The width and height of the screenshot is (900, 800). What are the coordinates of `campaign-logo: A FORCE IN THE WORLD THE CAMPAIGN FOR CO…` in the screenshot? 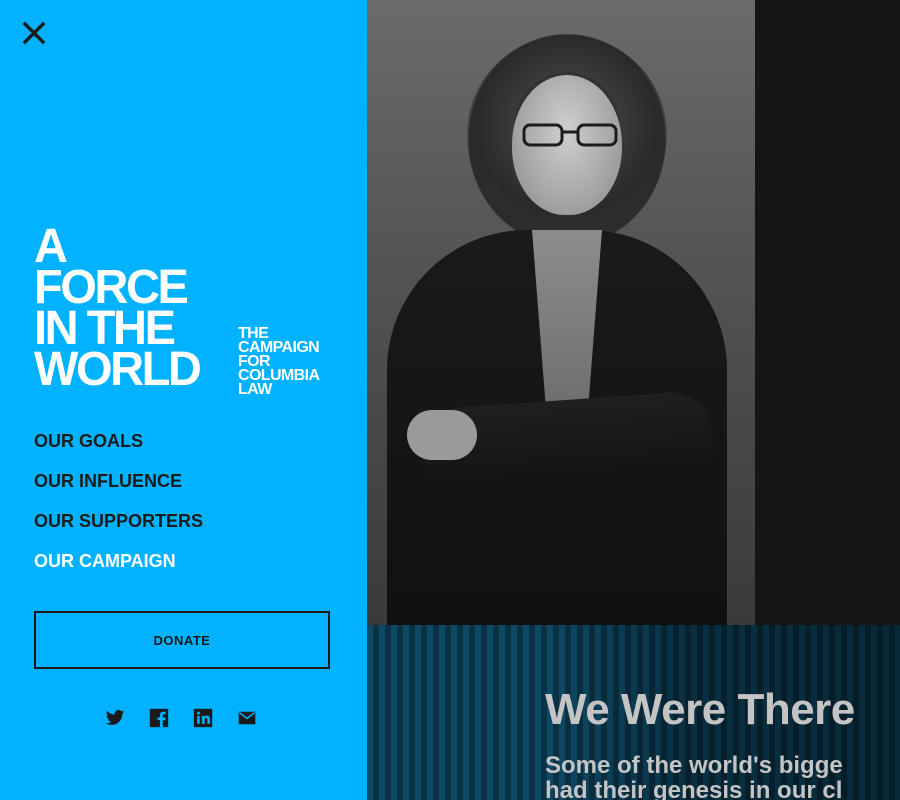 It's located at (184, 310).